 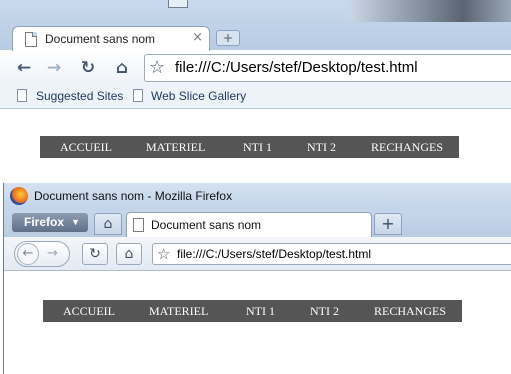 What do you see at coordinates (257, 197) in the screenshot?
I see `firefox-titlebar: Document sans nom - Mozilla Firefox` at bounding box center [257, 197].